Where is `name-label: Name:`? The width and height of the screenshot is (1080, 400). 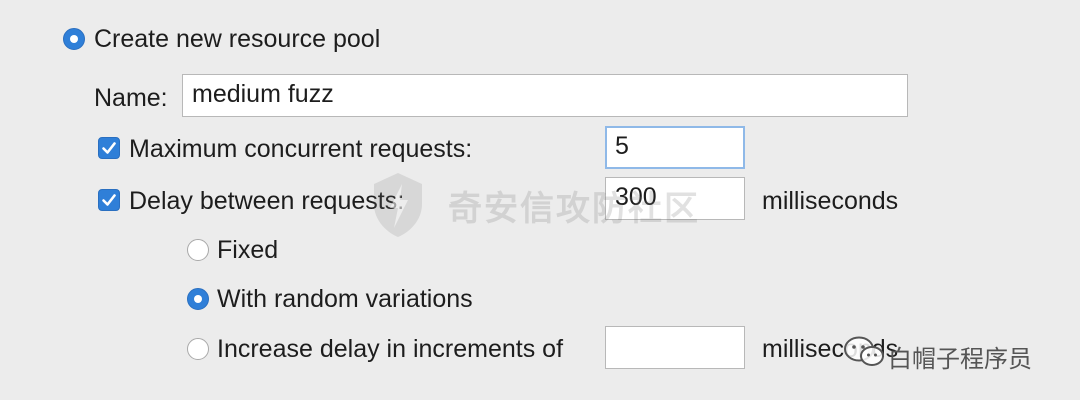 name-label: Name: is located at coordinates (131, 98).